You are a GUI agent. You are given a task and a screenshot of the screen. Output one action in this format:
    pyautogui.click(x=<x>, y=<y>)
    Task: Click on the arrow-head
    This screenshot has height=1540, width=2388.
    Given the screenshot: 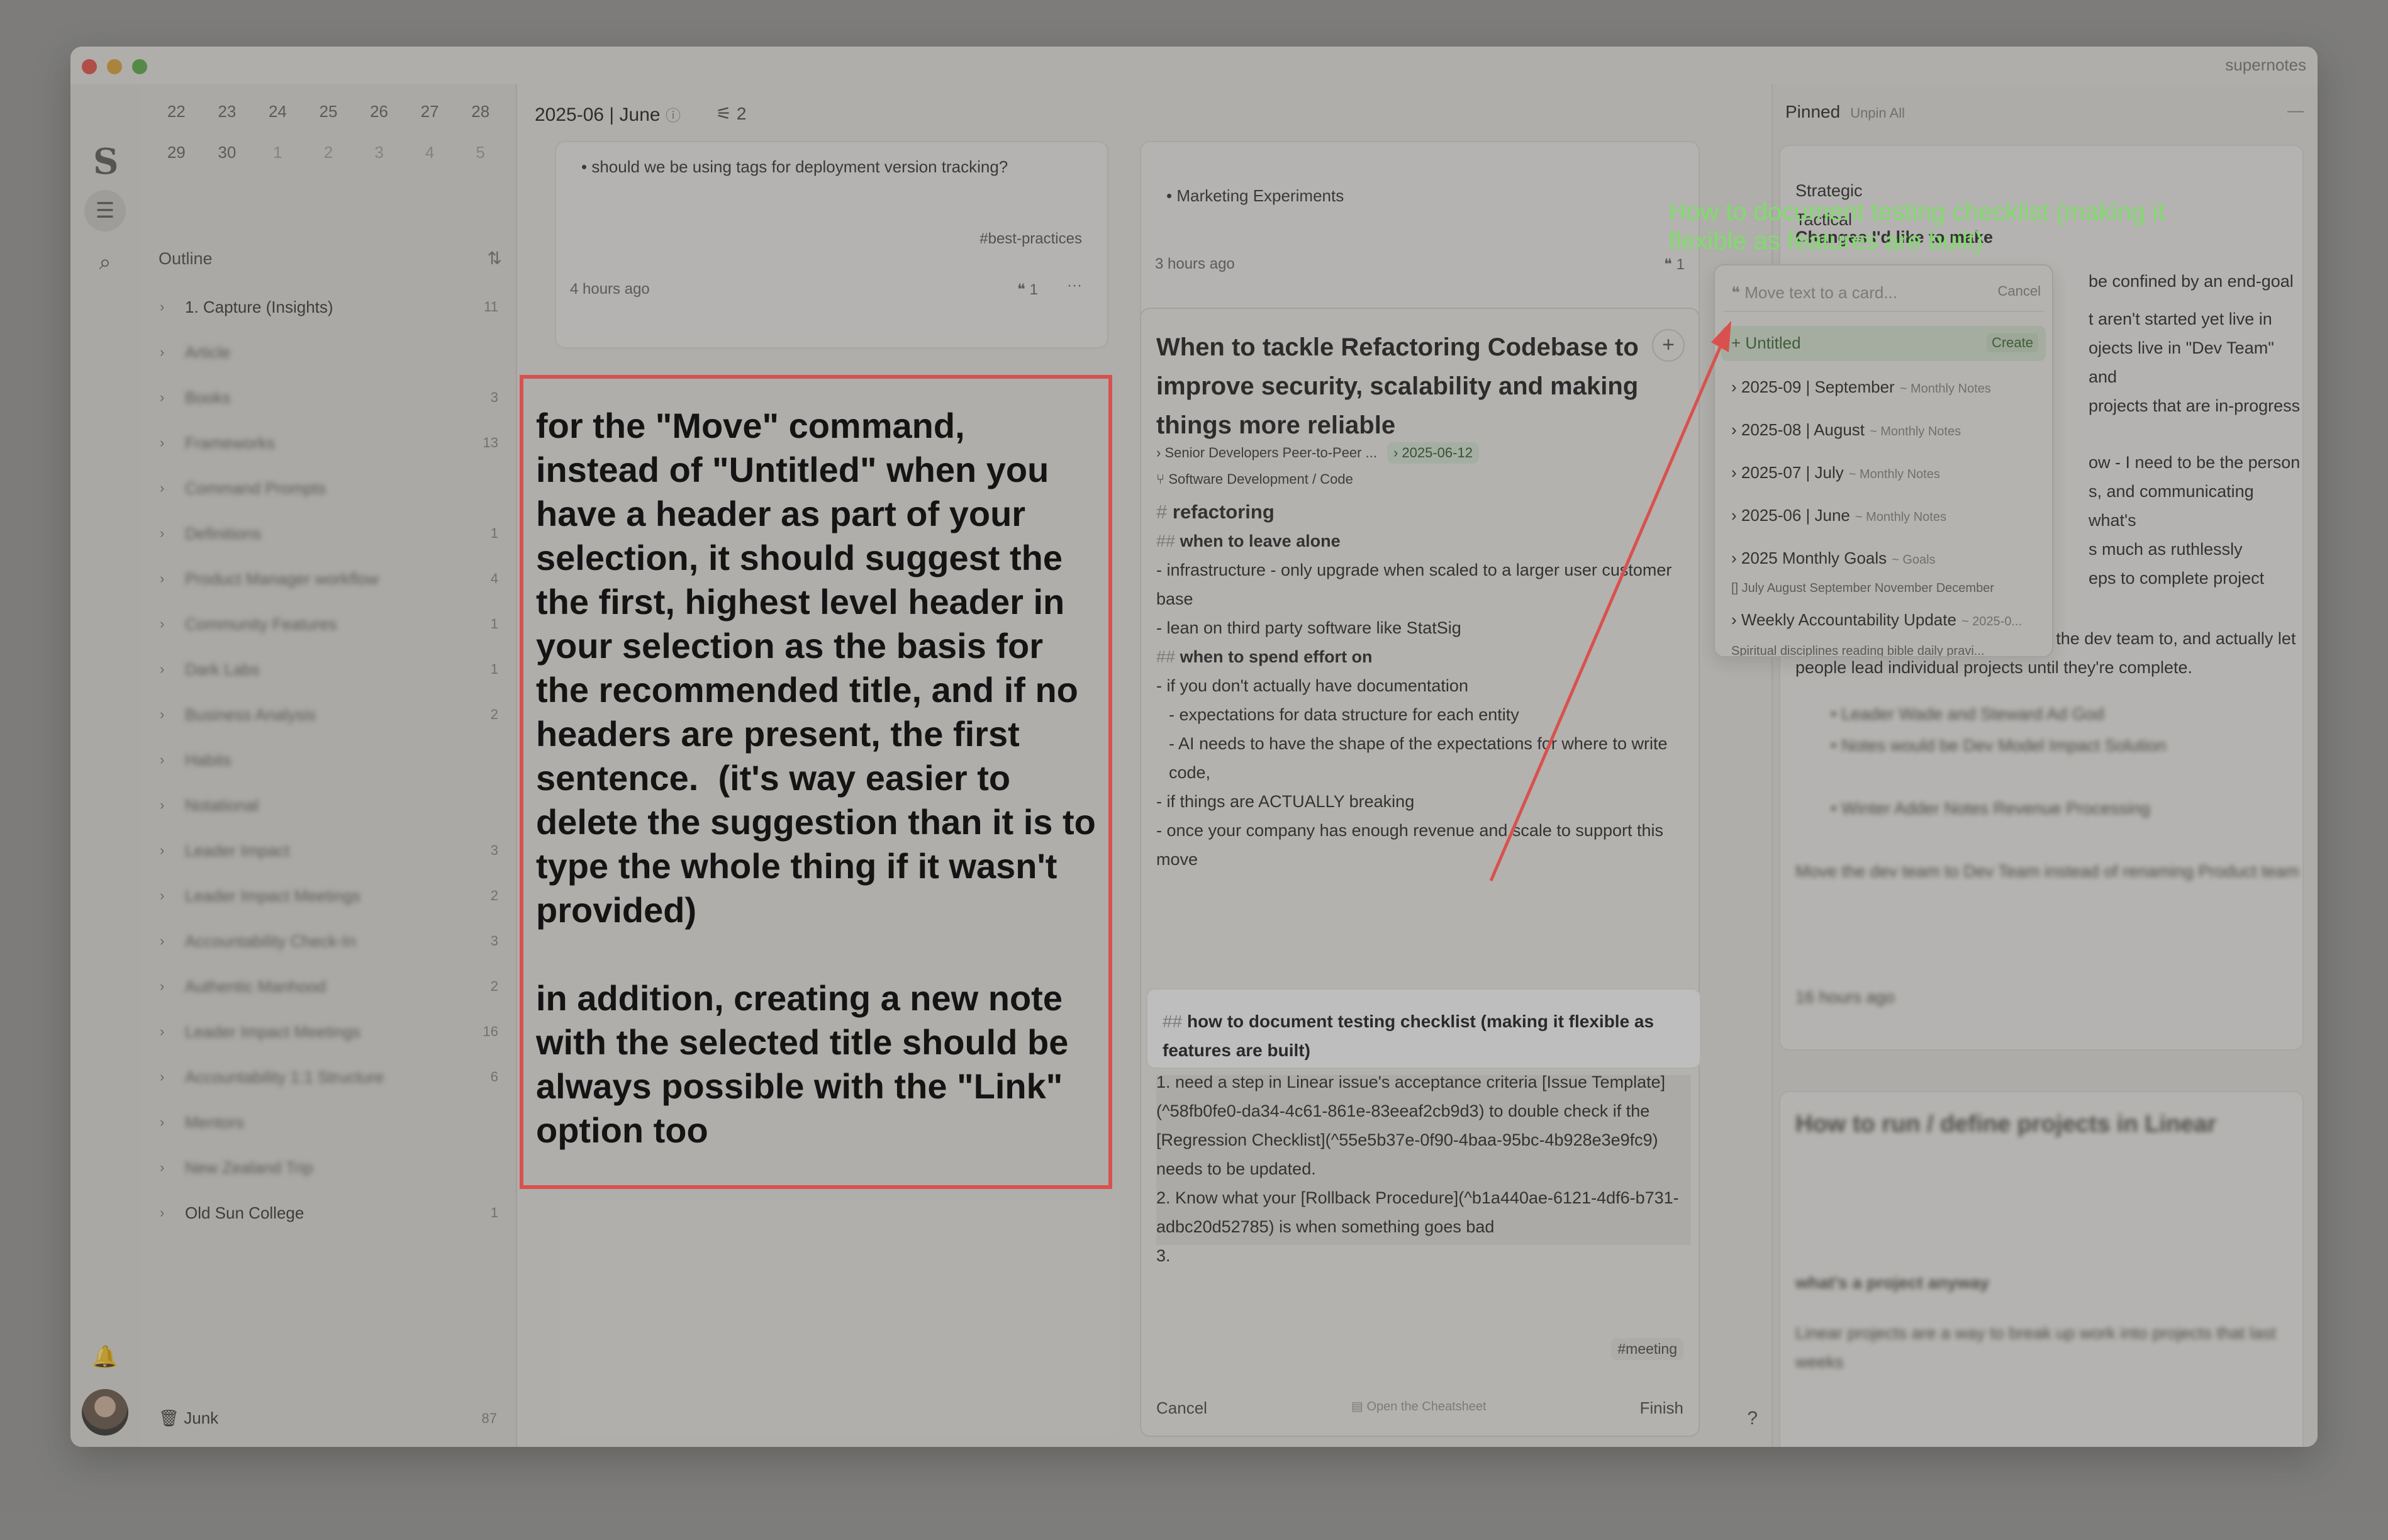 What is the action you would take?
    pyautogui.click(x=1721, y=336)
    